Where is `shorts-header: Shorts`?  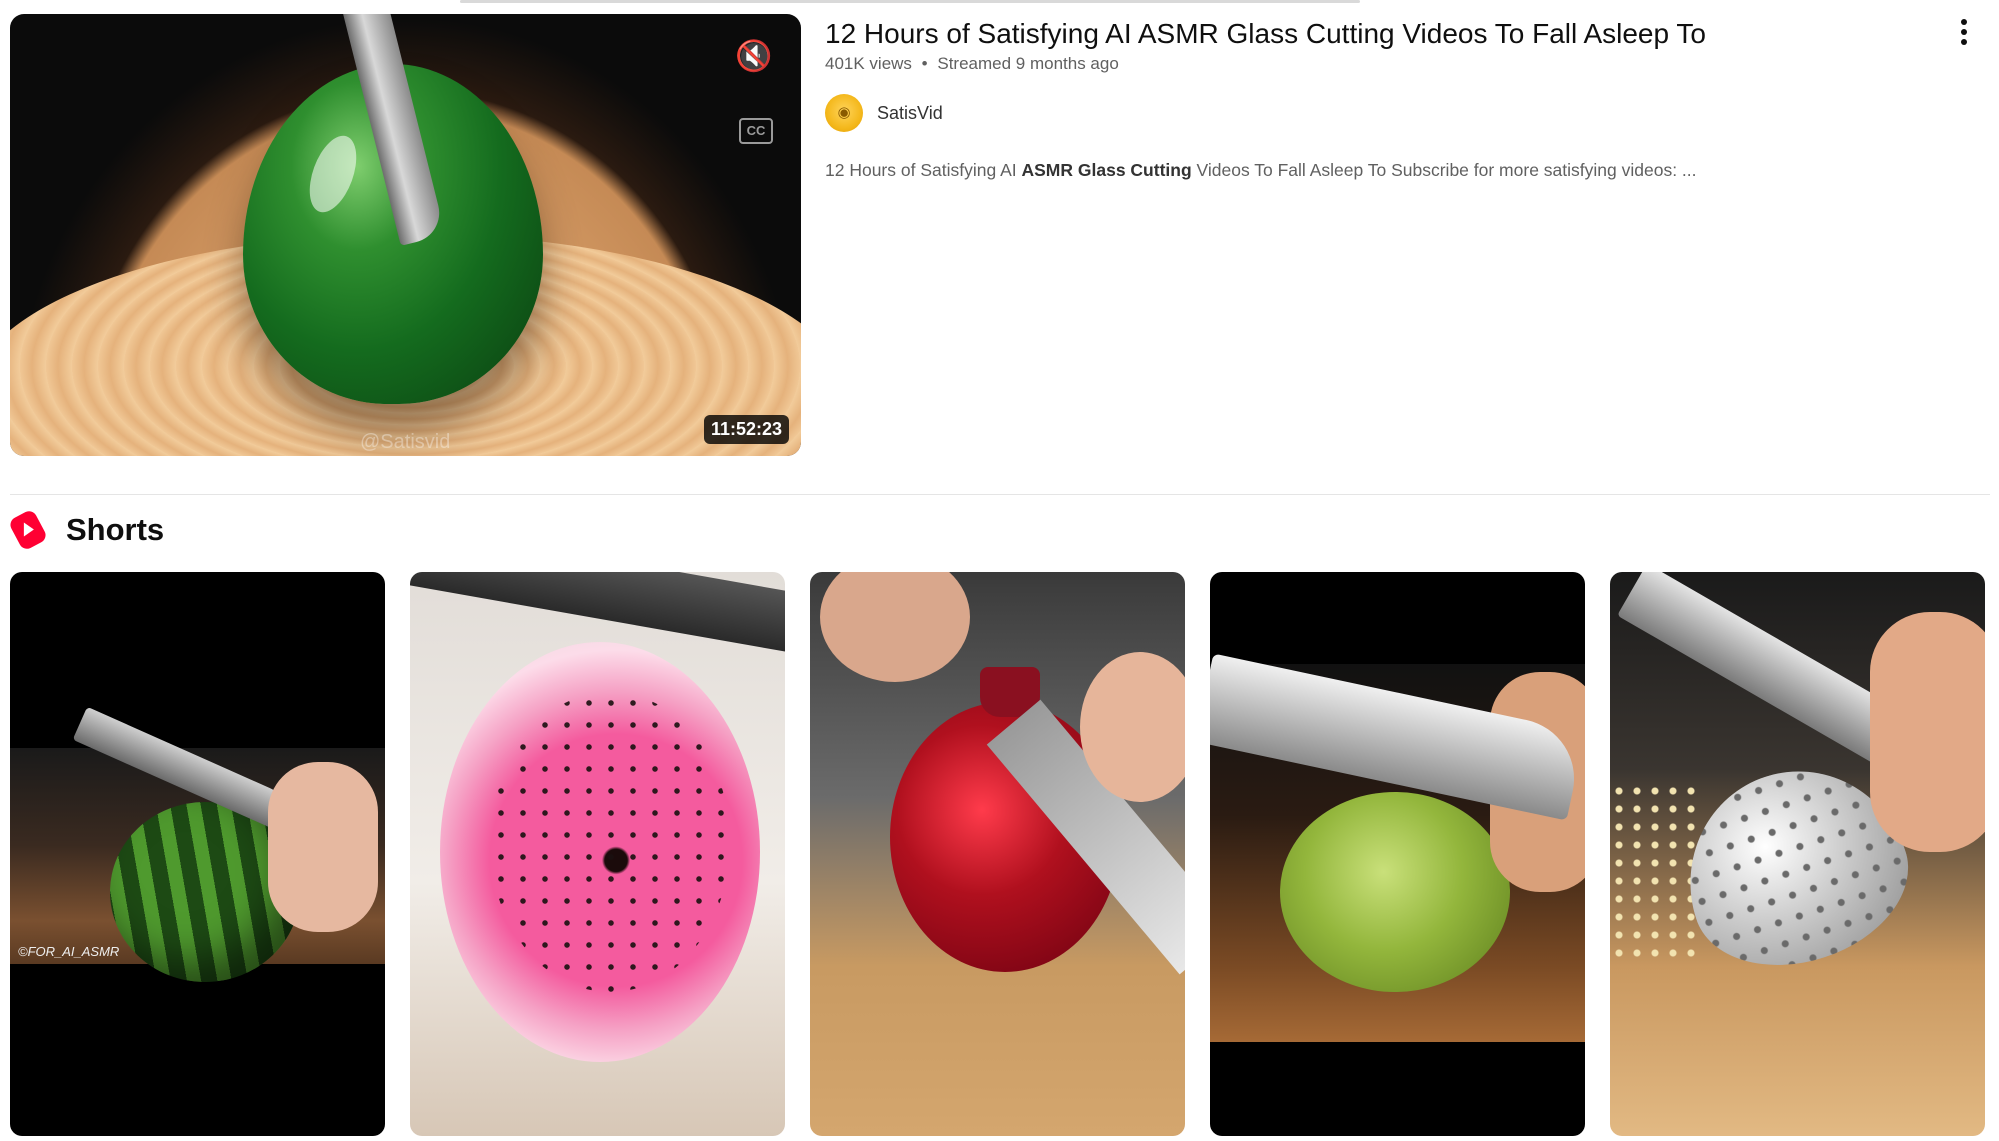
shorts-header: Shorts is located at coordinates (86, 530).